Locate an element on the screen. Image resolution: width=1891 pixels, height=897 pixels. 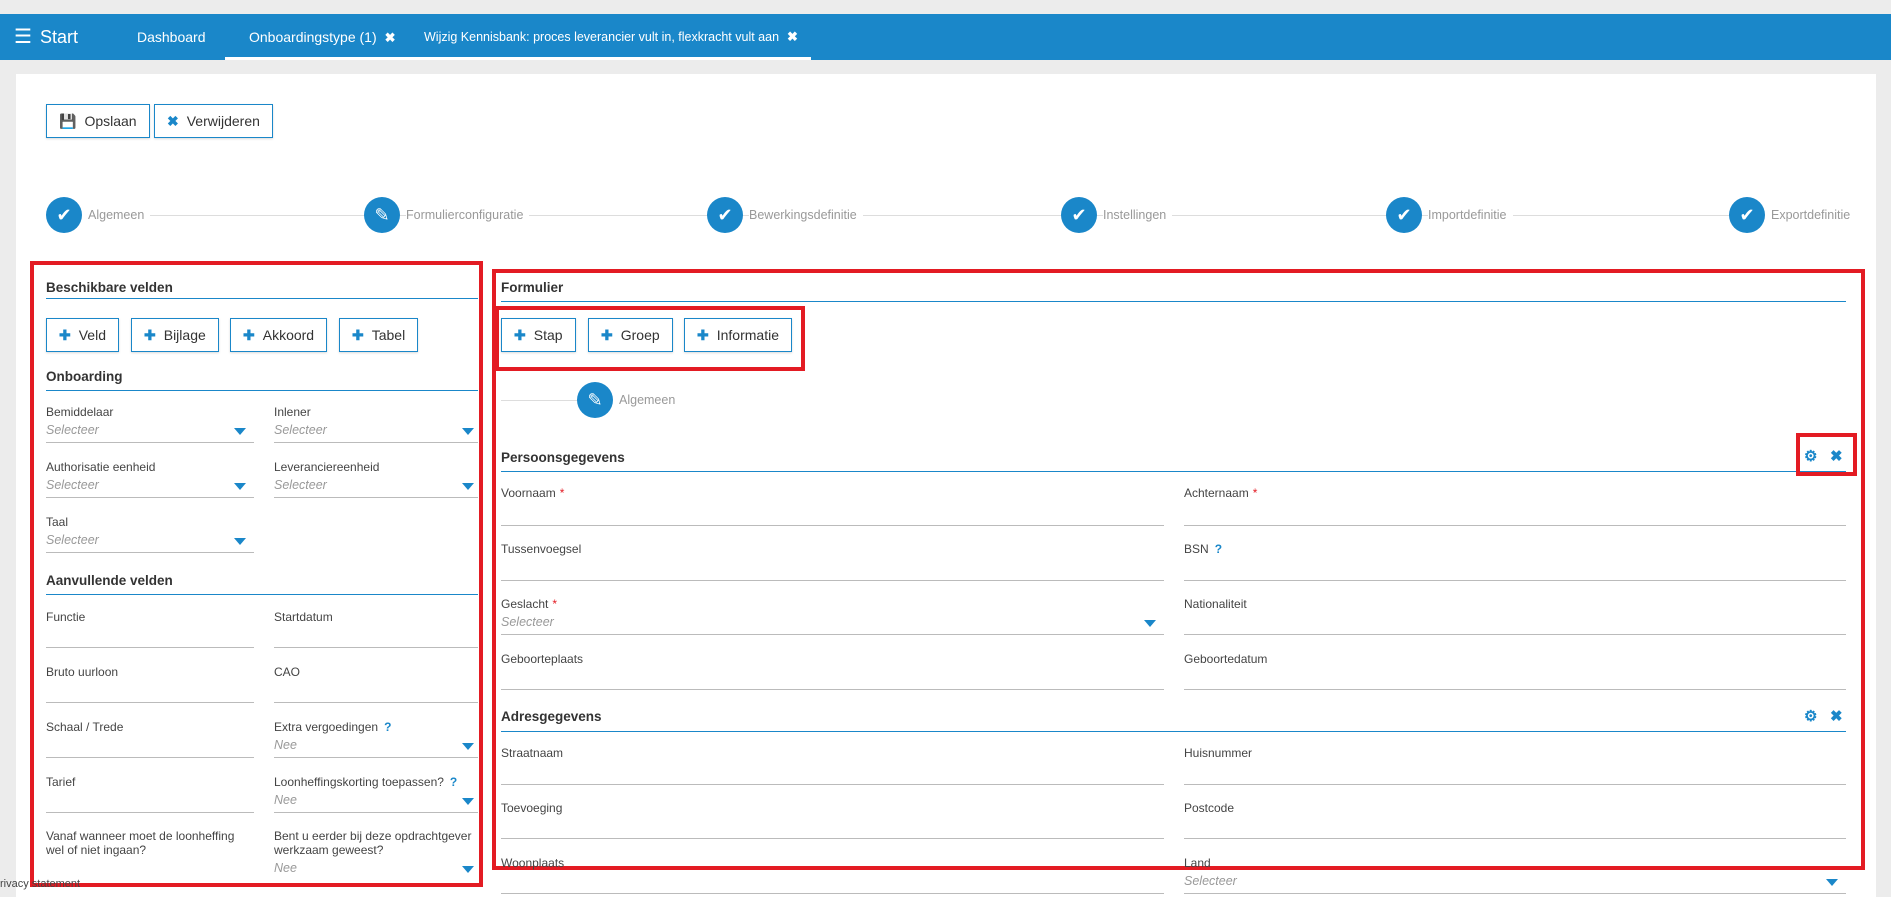
geslacht-select: Selecteer is located at coordinates (527, 622).